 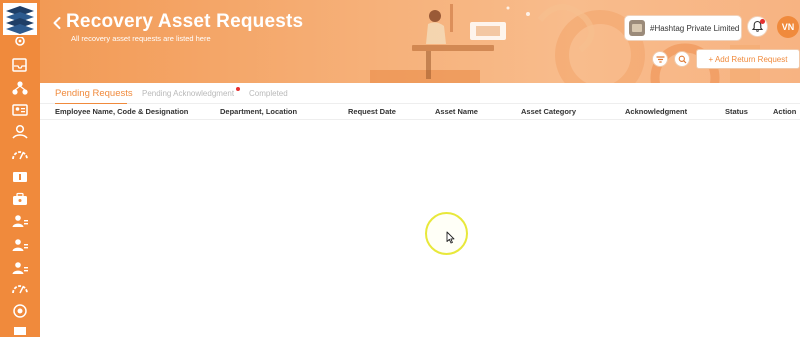 I want to click on search-button, so click(x=682, y=59).